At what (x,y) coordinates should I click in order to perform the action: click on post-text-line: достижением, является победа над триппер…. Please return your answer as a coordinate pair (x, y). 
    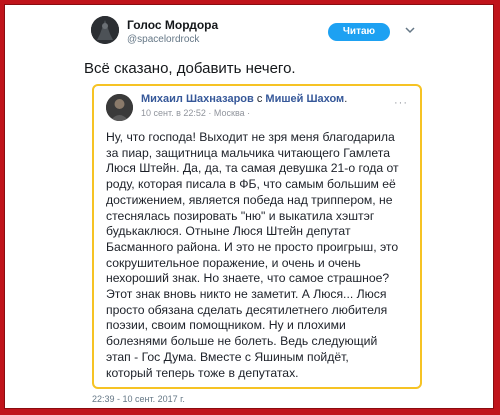
    Looking at the image, I should click on (249, 199).